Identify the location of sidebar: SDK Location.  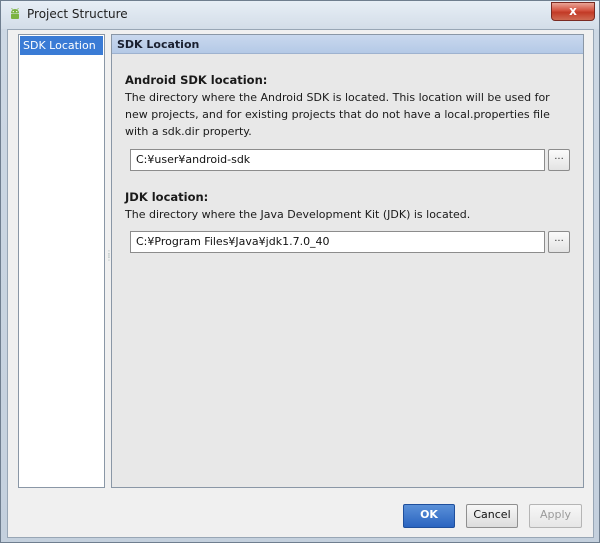
(61, 261).